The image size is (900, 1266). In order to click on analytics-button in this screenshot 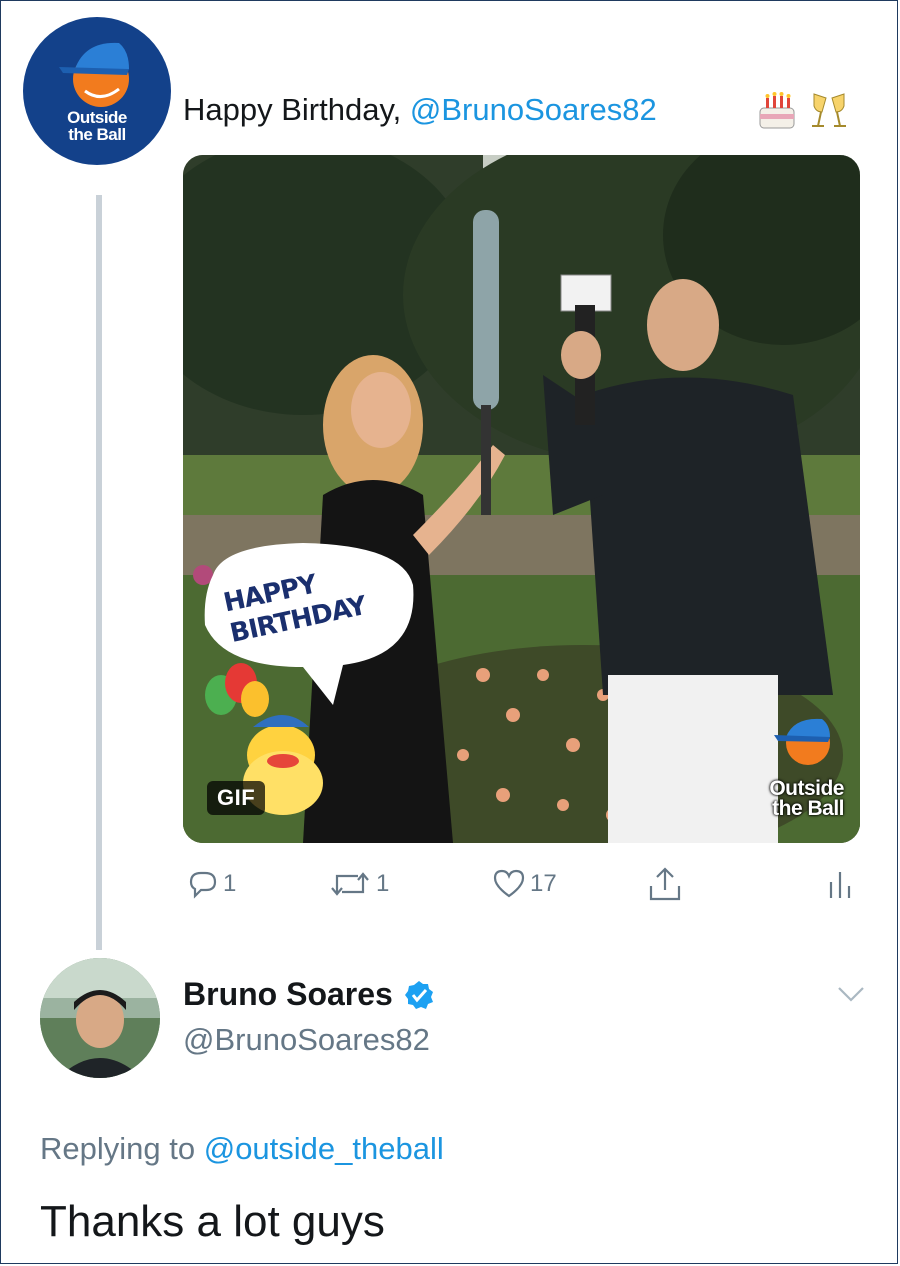, I will do `click(840, 884)`.